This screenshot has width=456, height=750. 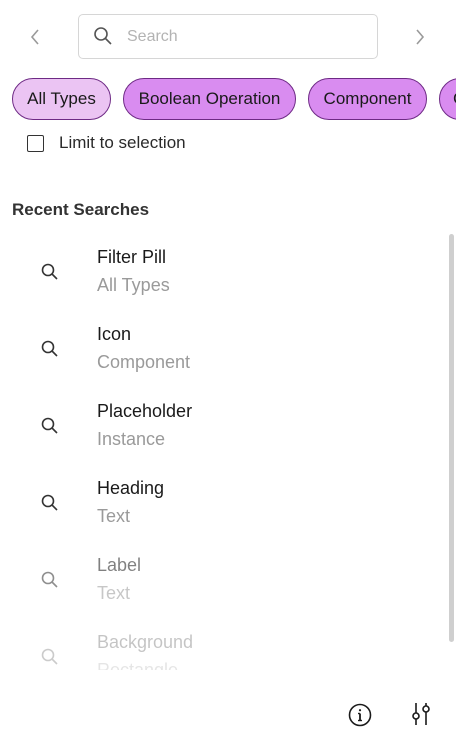 I want to click on filter-pill-all-types: All Types, so click(x=61, y=99).